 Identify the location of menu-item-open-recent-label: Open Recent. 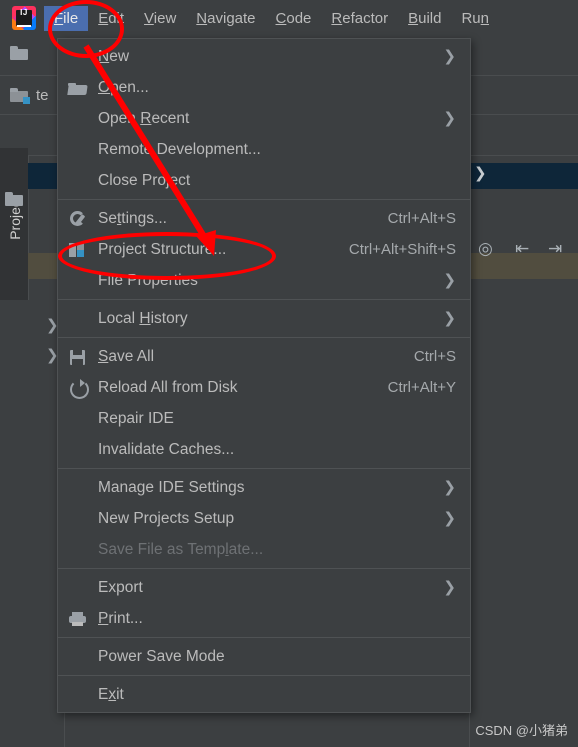
(144, 118).